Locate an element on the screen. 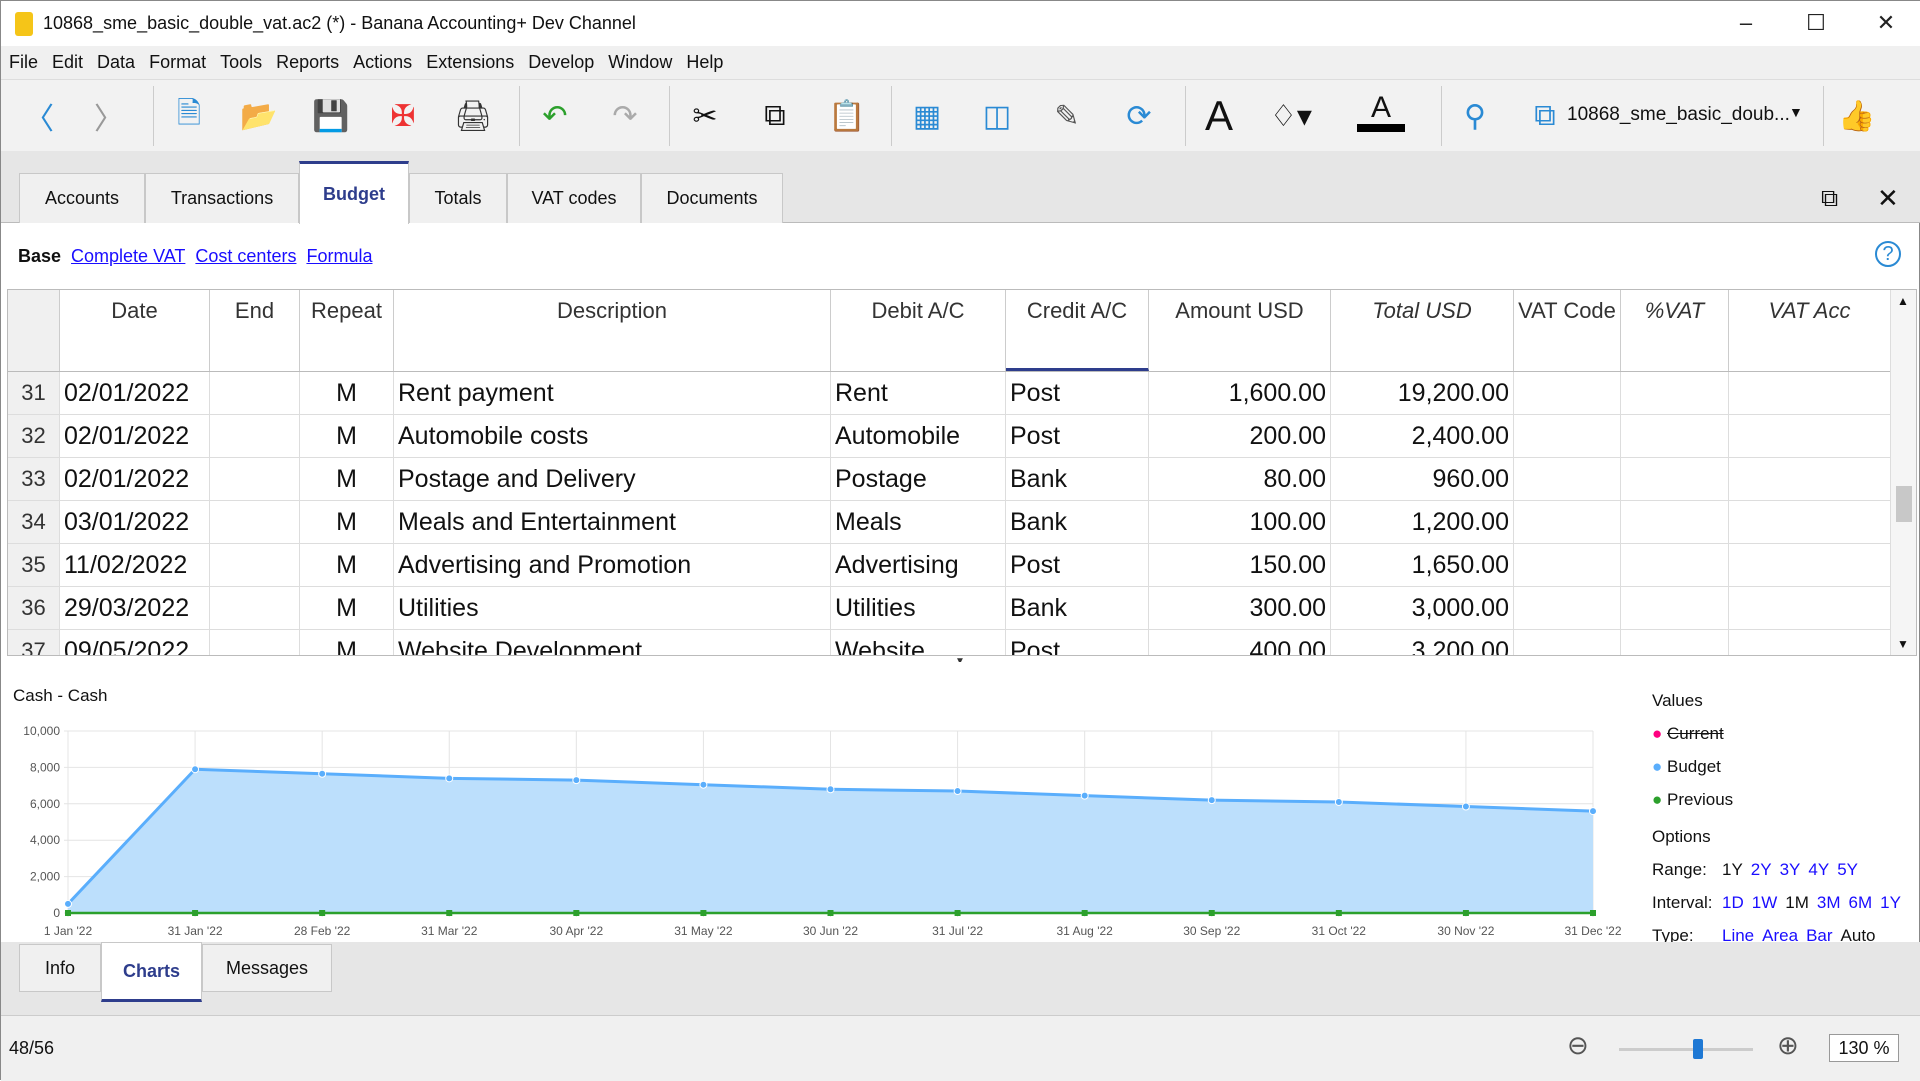 The width and height of the screenshot is (1920, 1081). range-3y: 3Y is located at coordinates (1790, 869).